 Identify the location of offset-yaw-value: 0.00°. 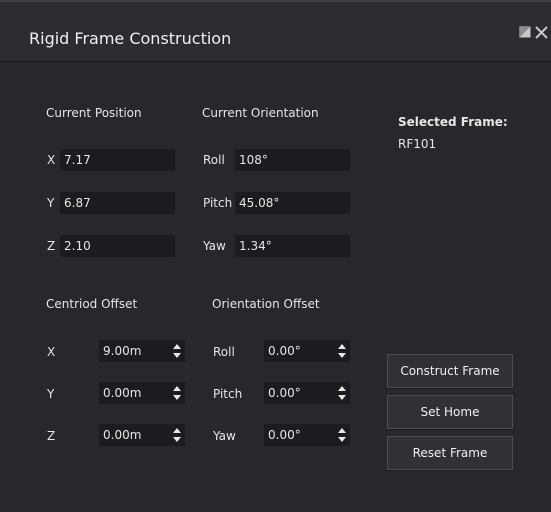
(284, 435).